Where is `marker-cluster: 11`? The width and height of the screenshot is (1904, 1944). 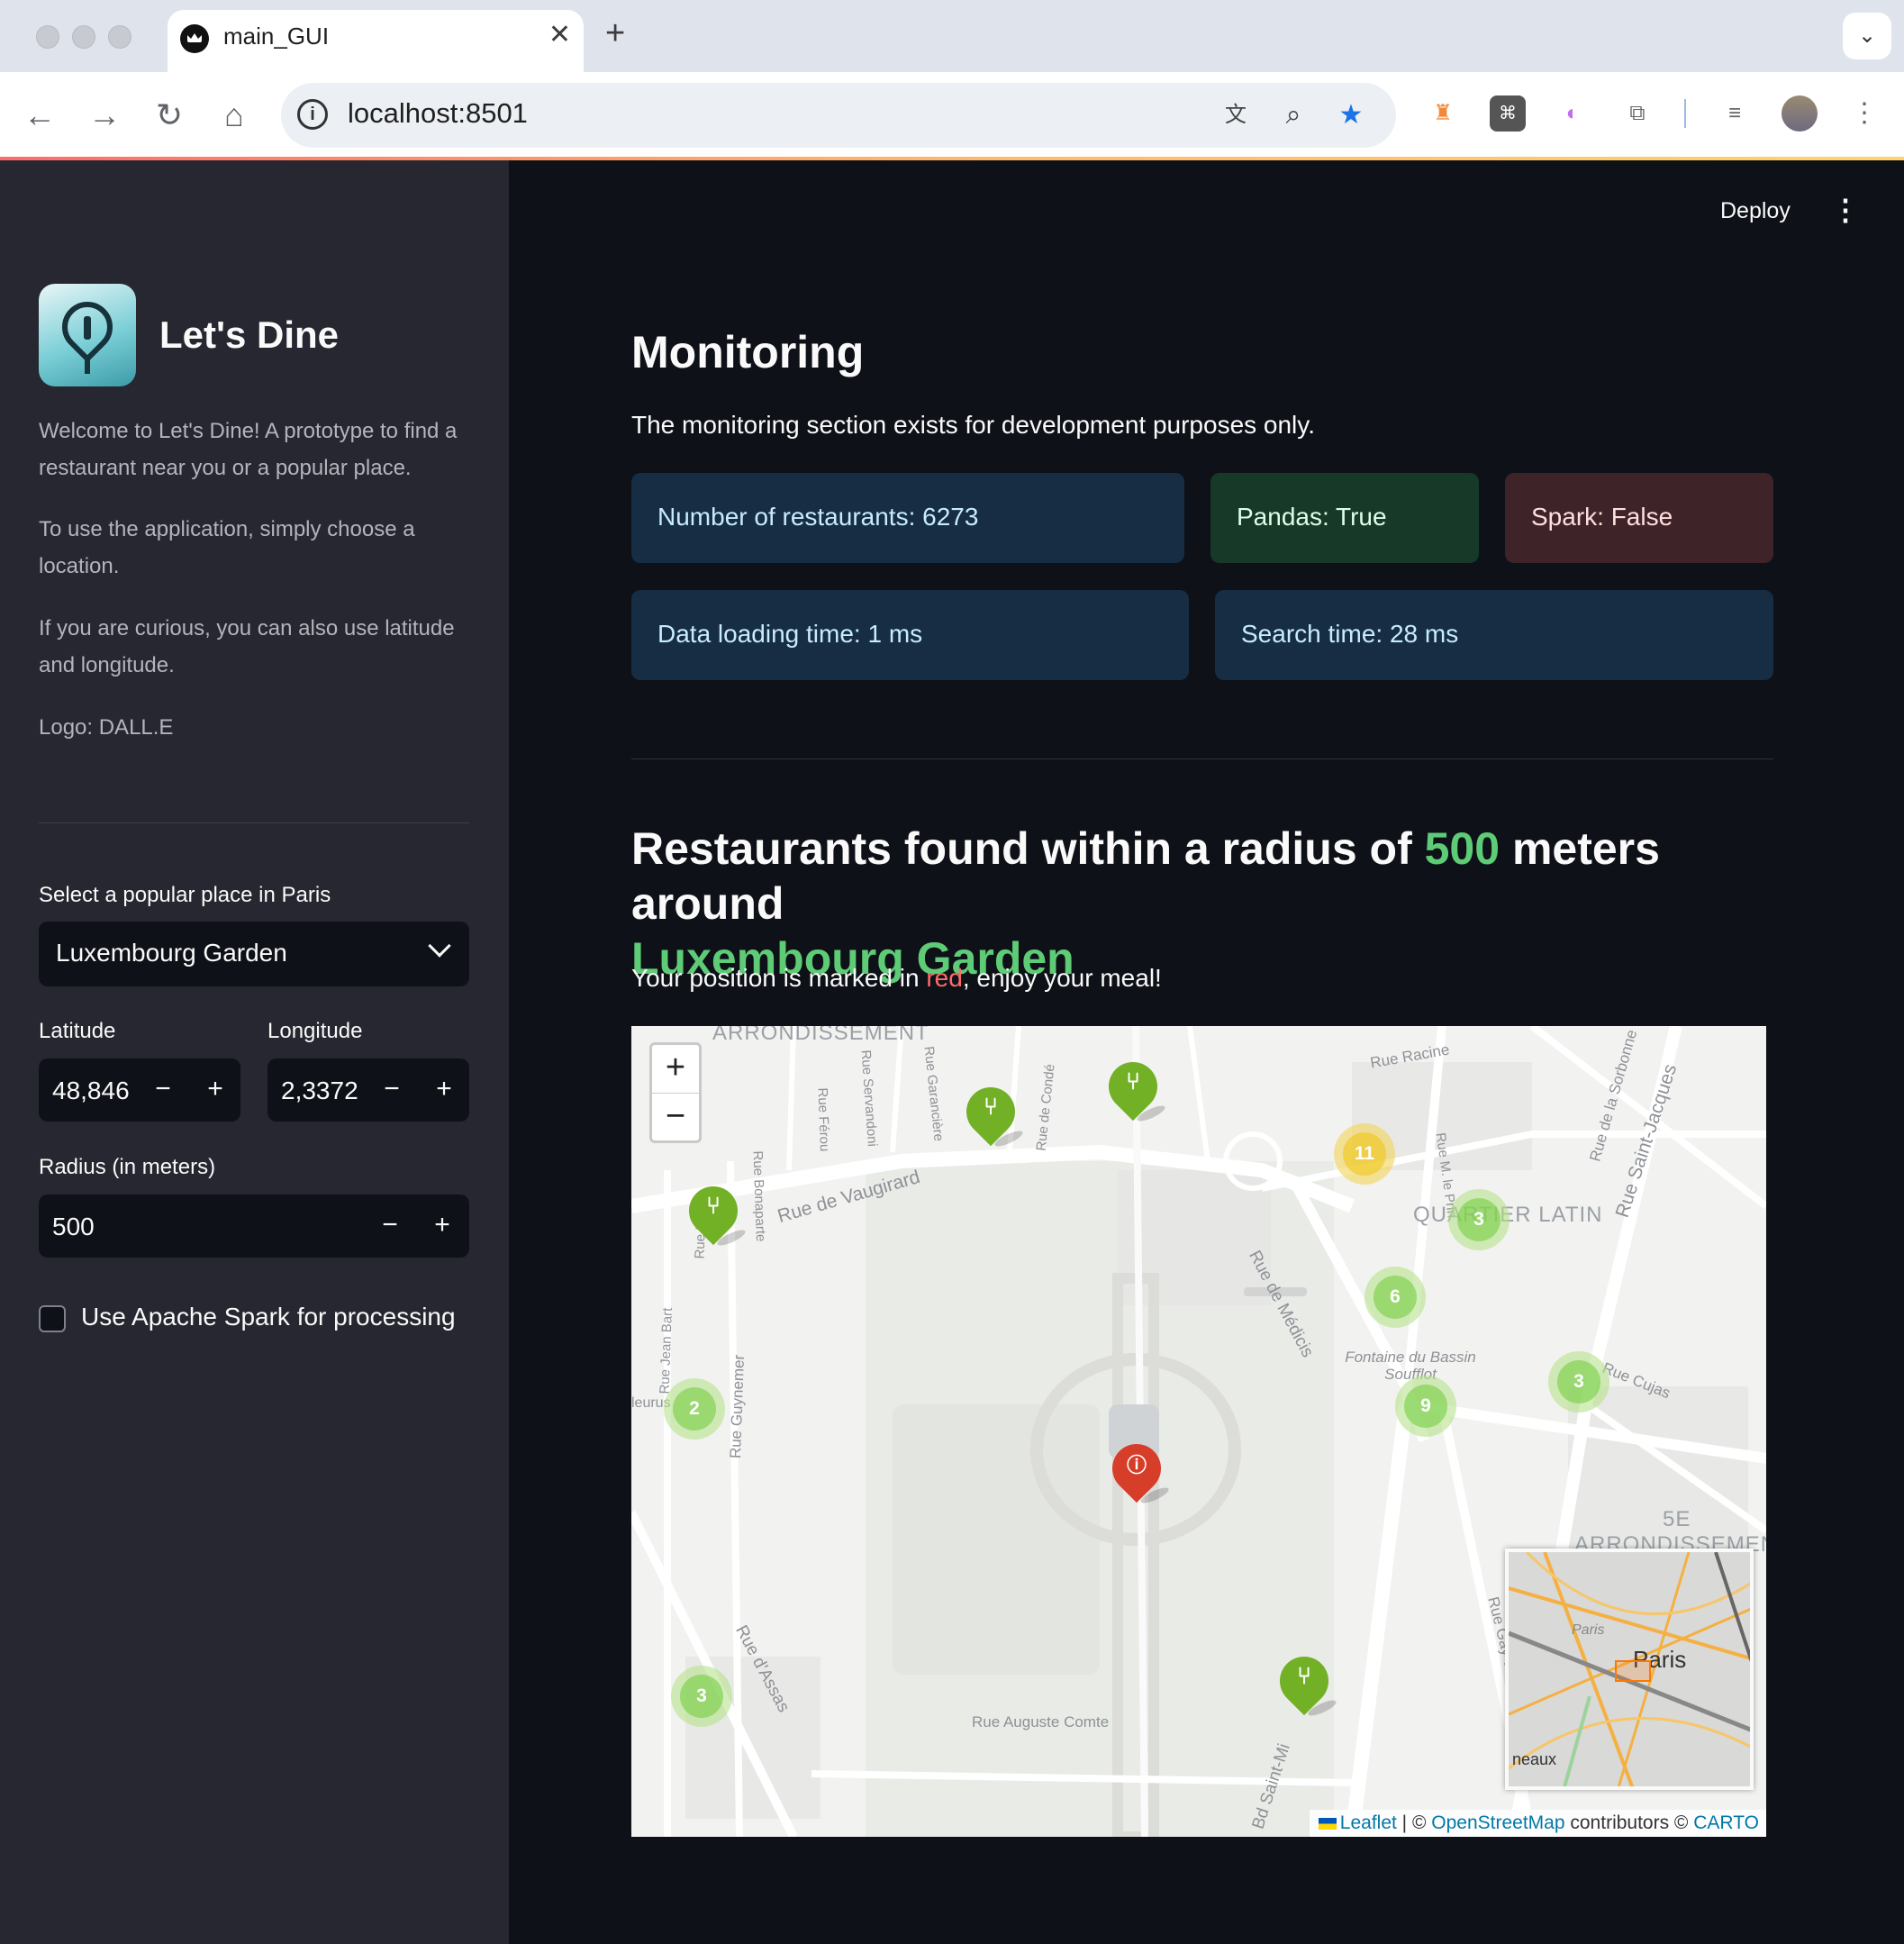 marker-cluster: 11 is located at coordinates (1365, 1154).